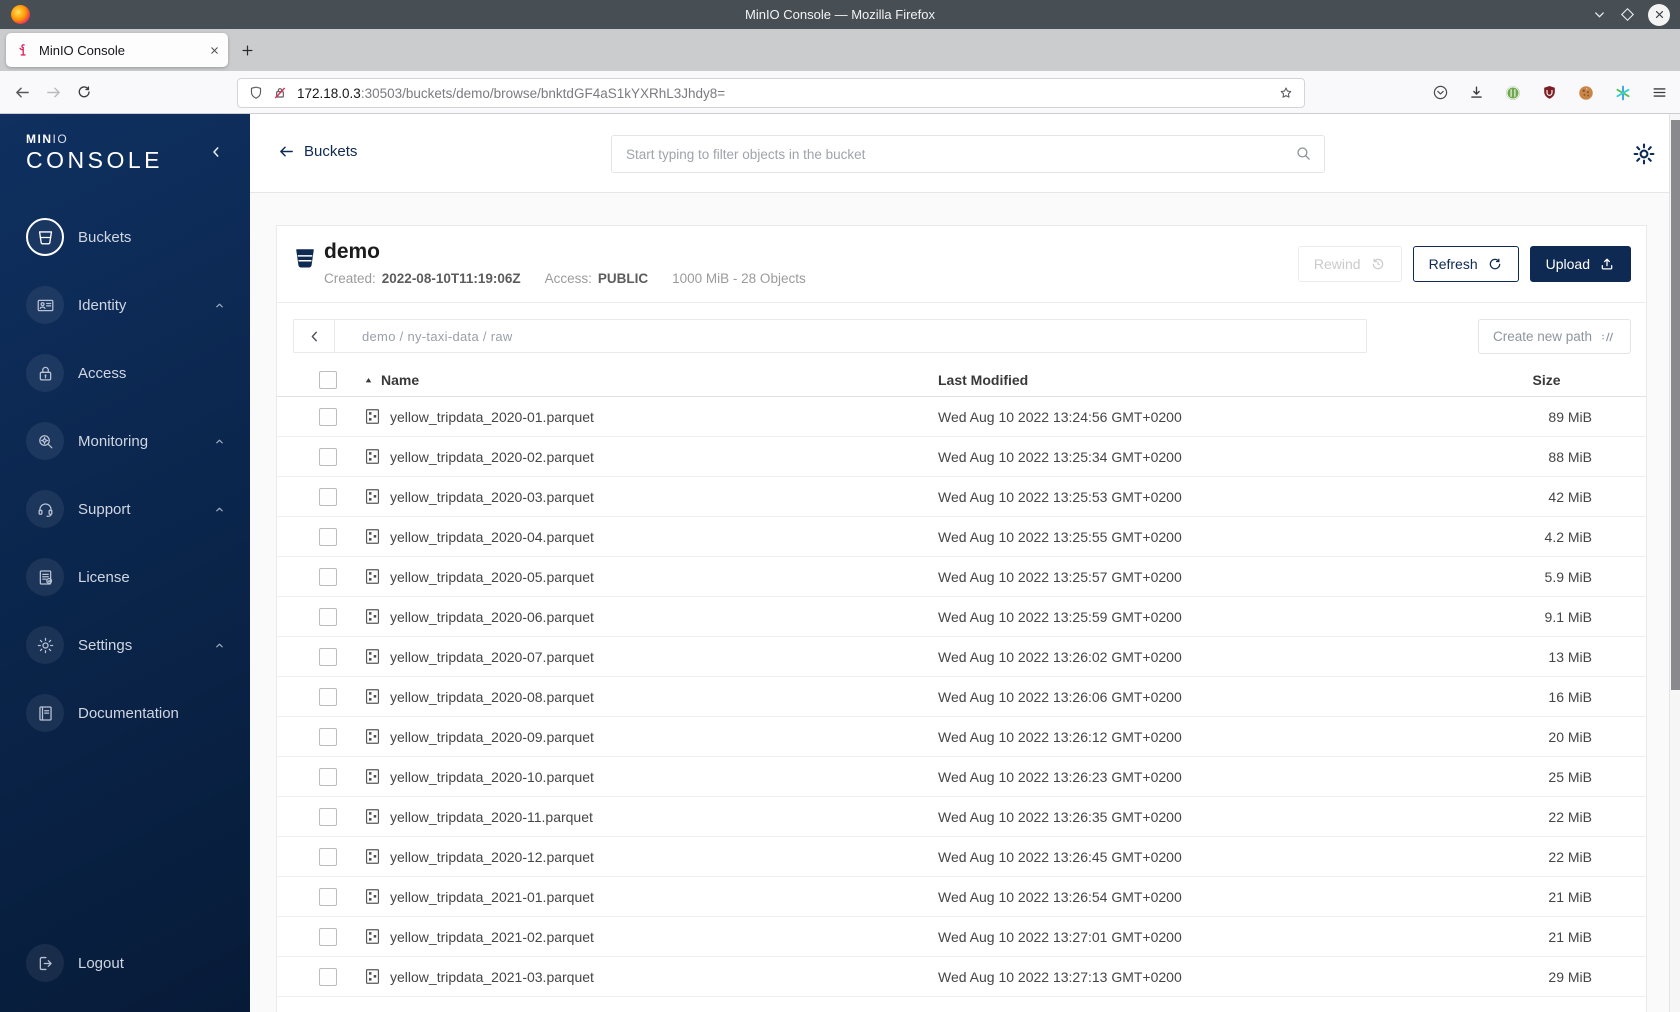 The width and height of the screenshot is (1680, 1012). Describe the element at coordinates (1627, 14) in the screenshot. I see `maximize-icon` at that location.